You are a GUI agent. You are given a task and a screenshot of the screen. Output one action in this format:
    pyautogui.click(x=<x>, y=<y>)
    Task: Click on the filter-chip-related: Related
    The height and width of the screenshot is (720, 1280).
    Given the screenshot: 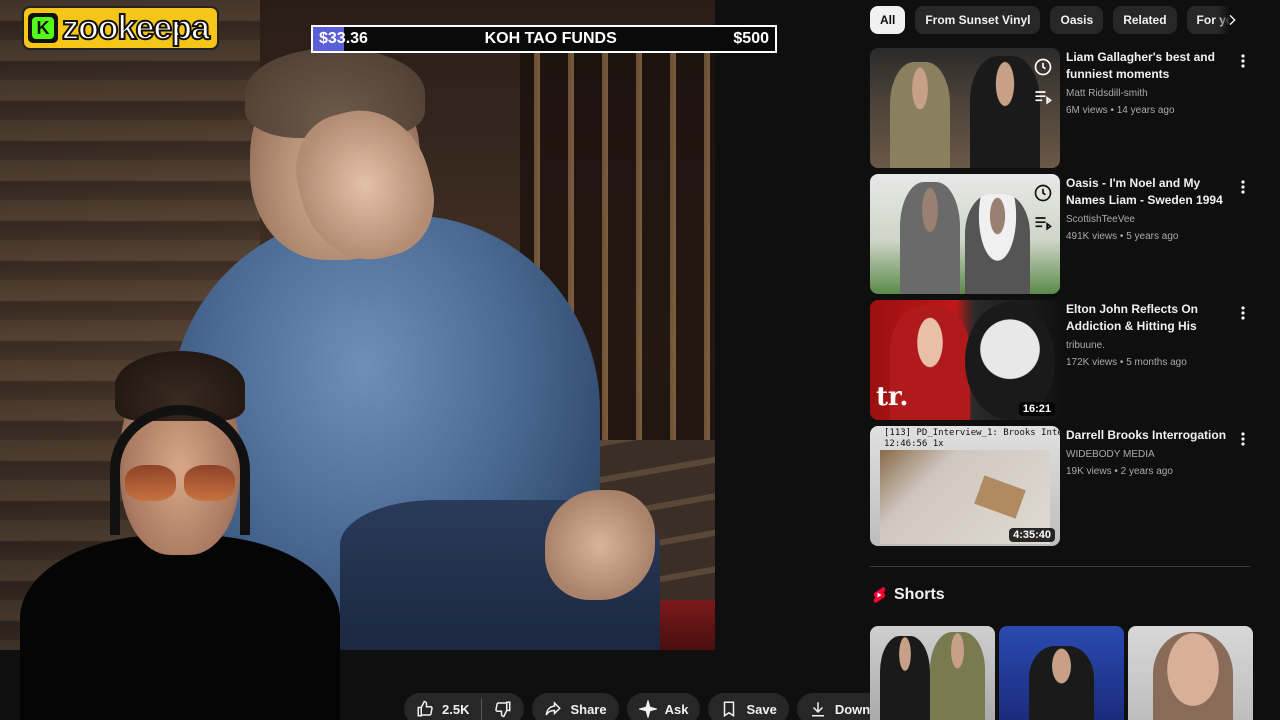 What is the action you would take?
    pyautogui.click(x=1145, y=20)
    